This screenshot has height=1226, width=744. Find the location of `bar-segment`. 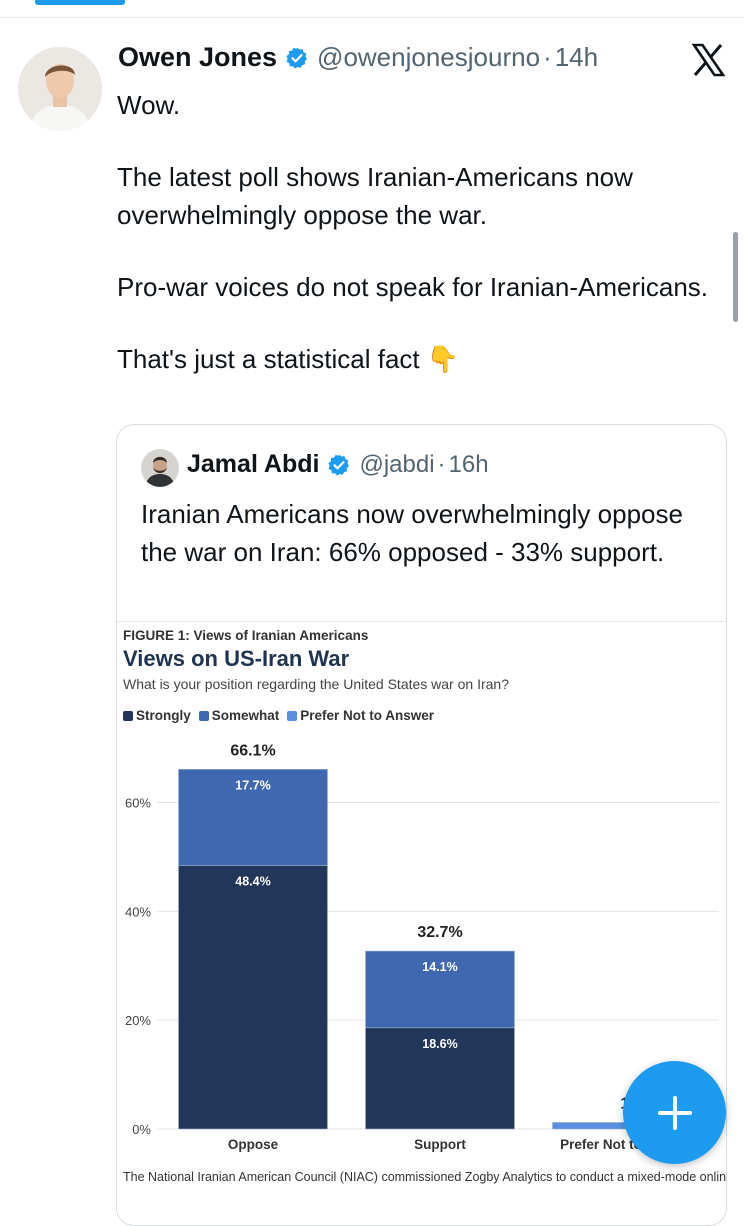

bar-segment is located at coordinates (253, 997).